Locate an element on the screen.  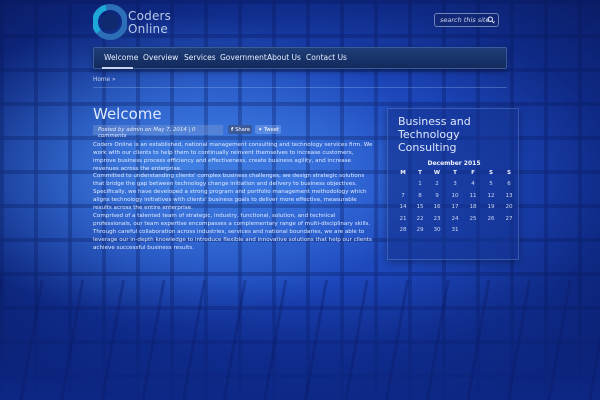
nav-item-contact-us: Contact Us is located at coordinates (326, 57).